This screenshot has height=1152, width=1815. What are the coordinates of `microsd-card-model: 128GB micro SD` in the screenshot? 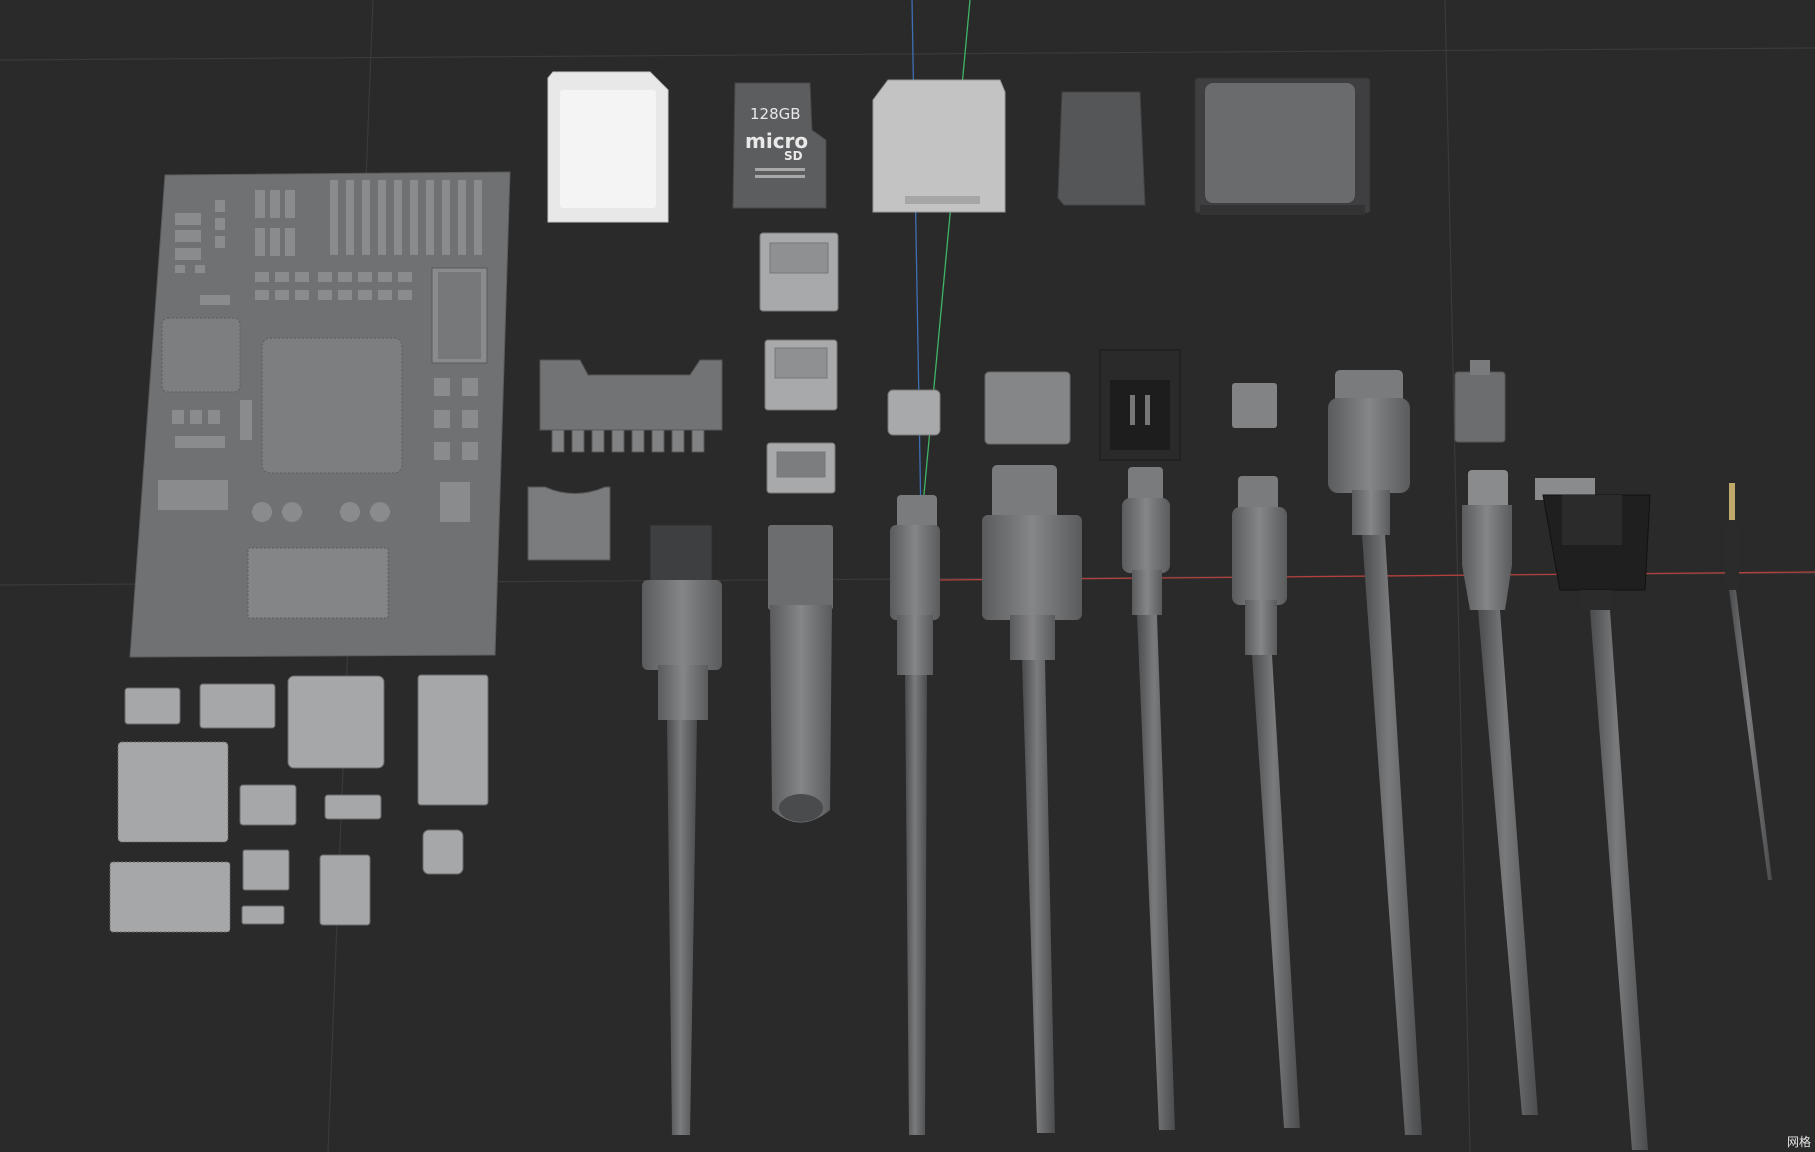 It's located at (779, 145).